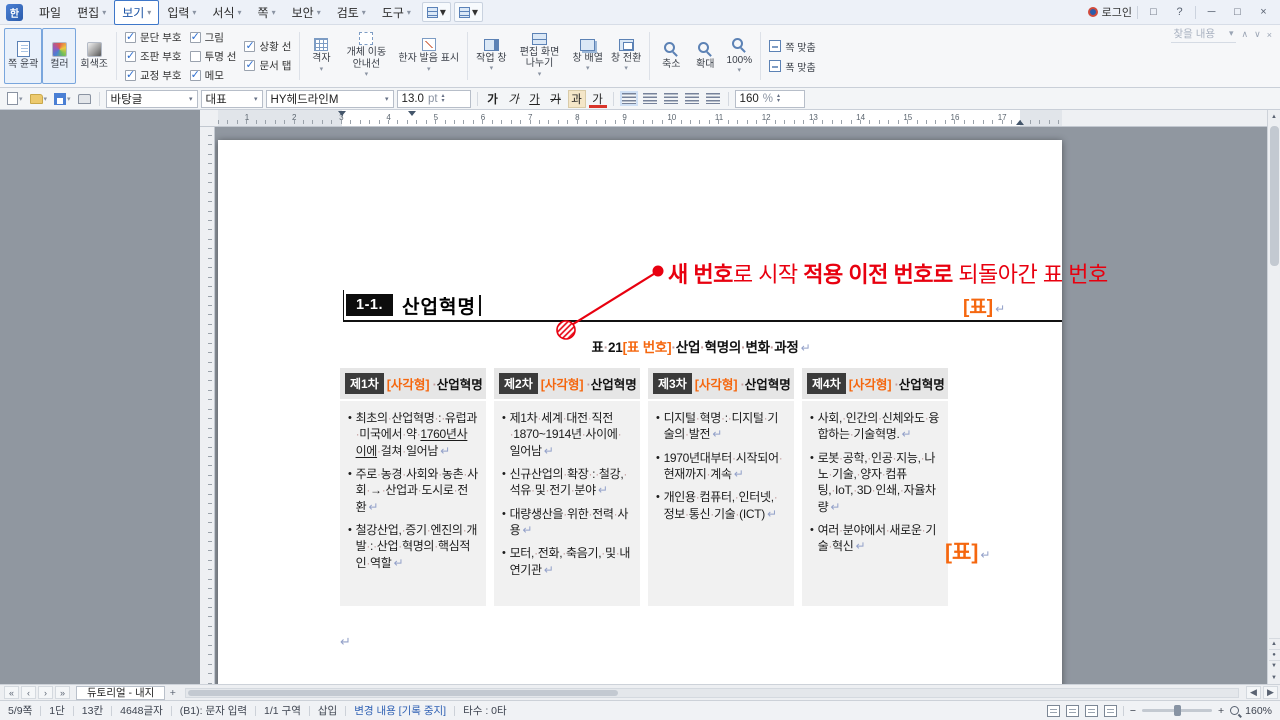 This screenshot has width=1280, height=720. What do you see at coordinates (1274, 654) in the screenshot?
I see `browse-target-icon: ●` at bounding box center [1274, 654].